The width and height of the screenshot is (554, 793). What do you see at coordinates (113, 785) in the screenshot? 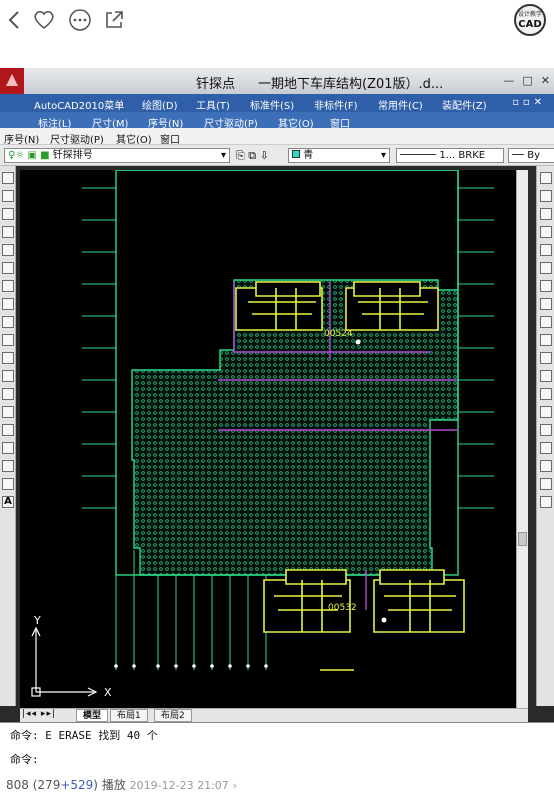
I see `play-label: 播放` at bounding box center [113, 785].